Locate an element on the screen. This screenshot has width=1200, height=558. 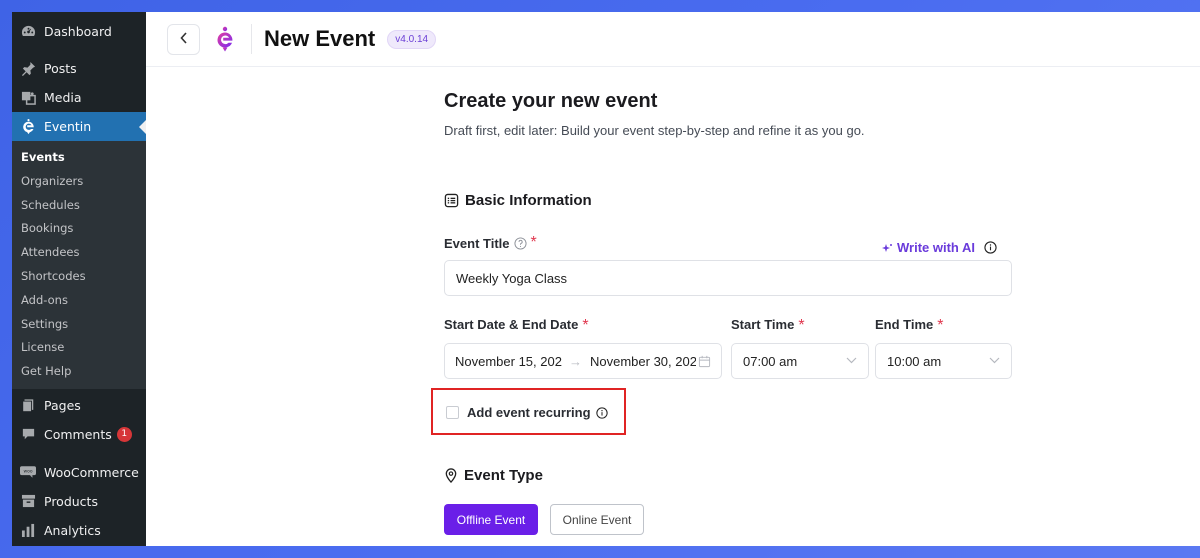
sidebar-item-products: Products is located at coordinates (79, 501).